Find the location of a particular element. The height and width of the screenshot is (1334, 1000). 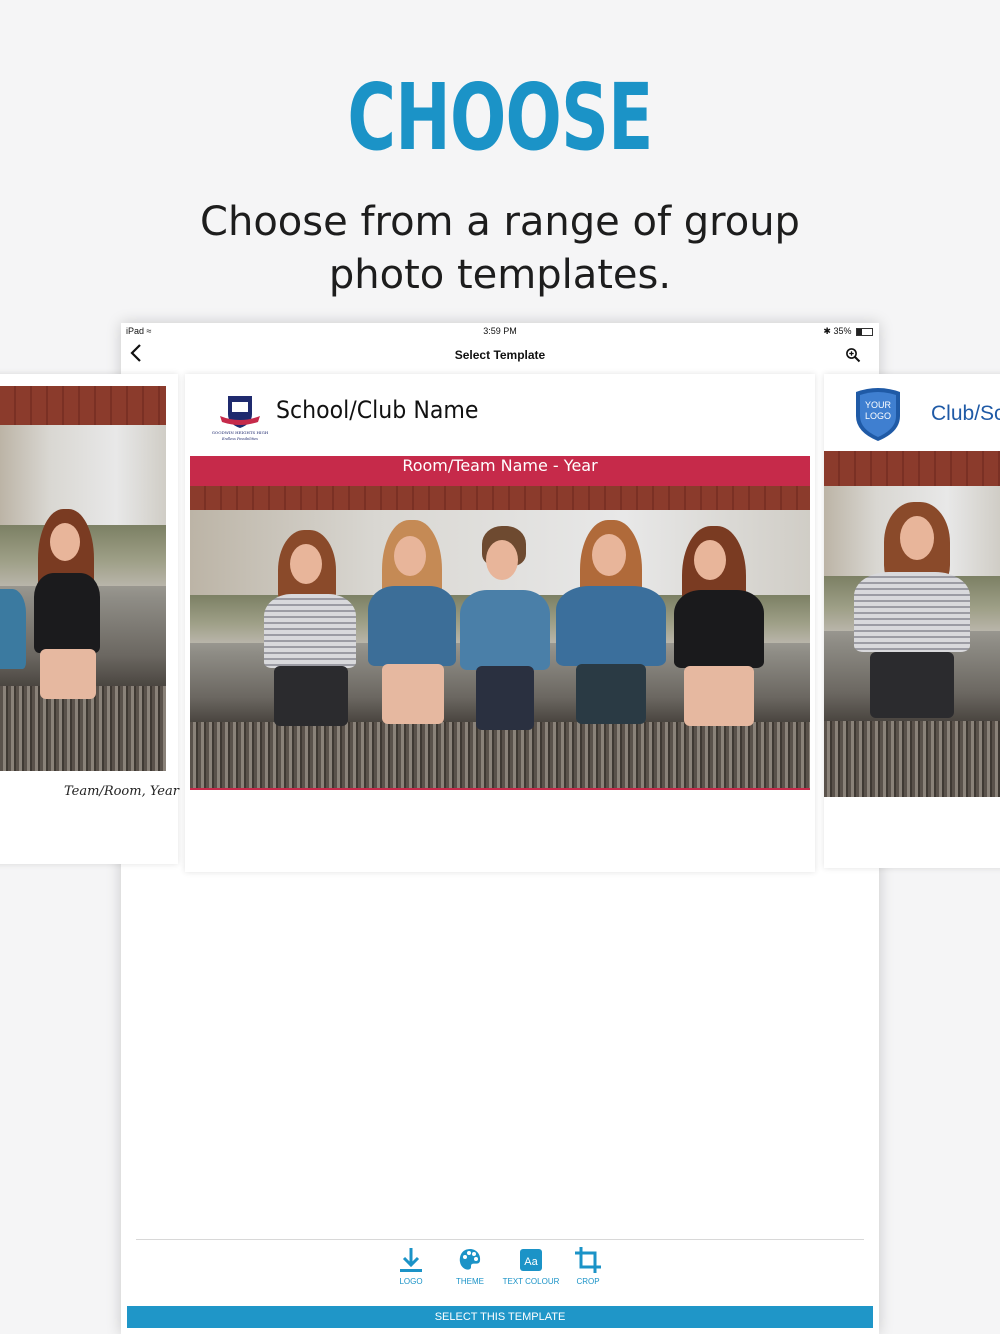

status-time: 3:59 PM is located at coordinates (500, 331).